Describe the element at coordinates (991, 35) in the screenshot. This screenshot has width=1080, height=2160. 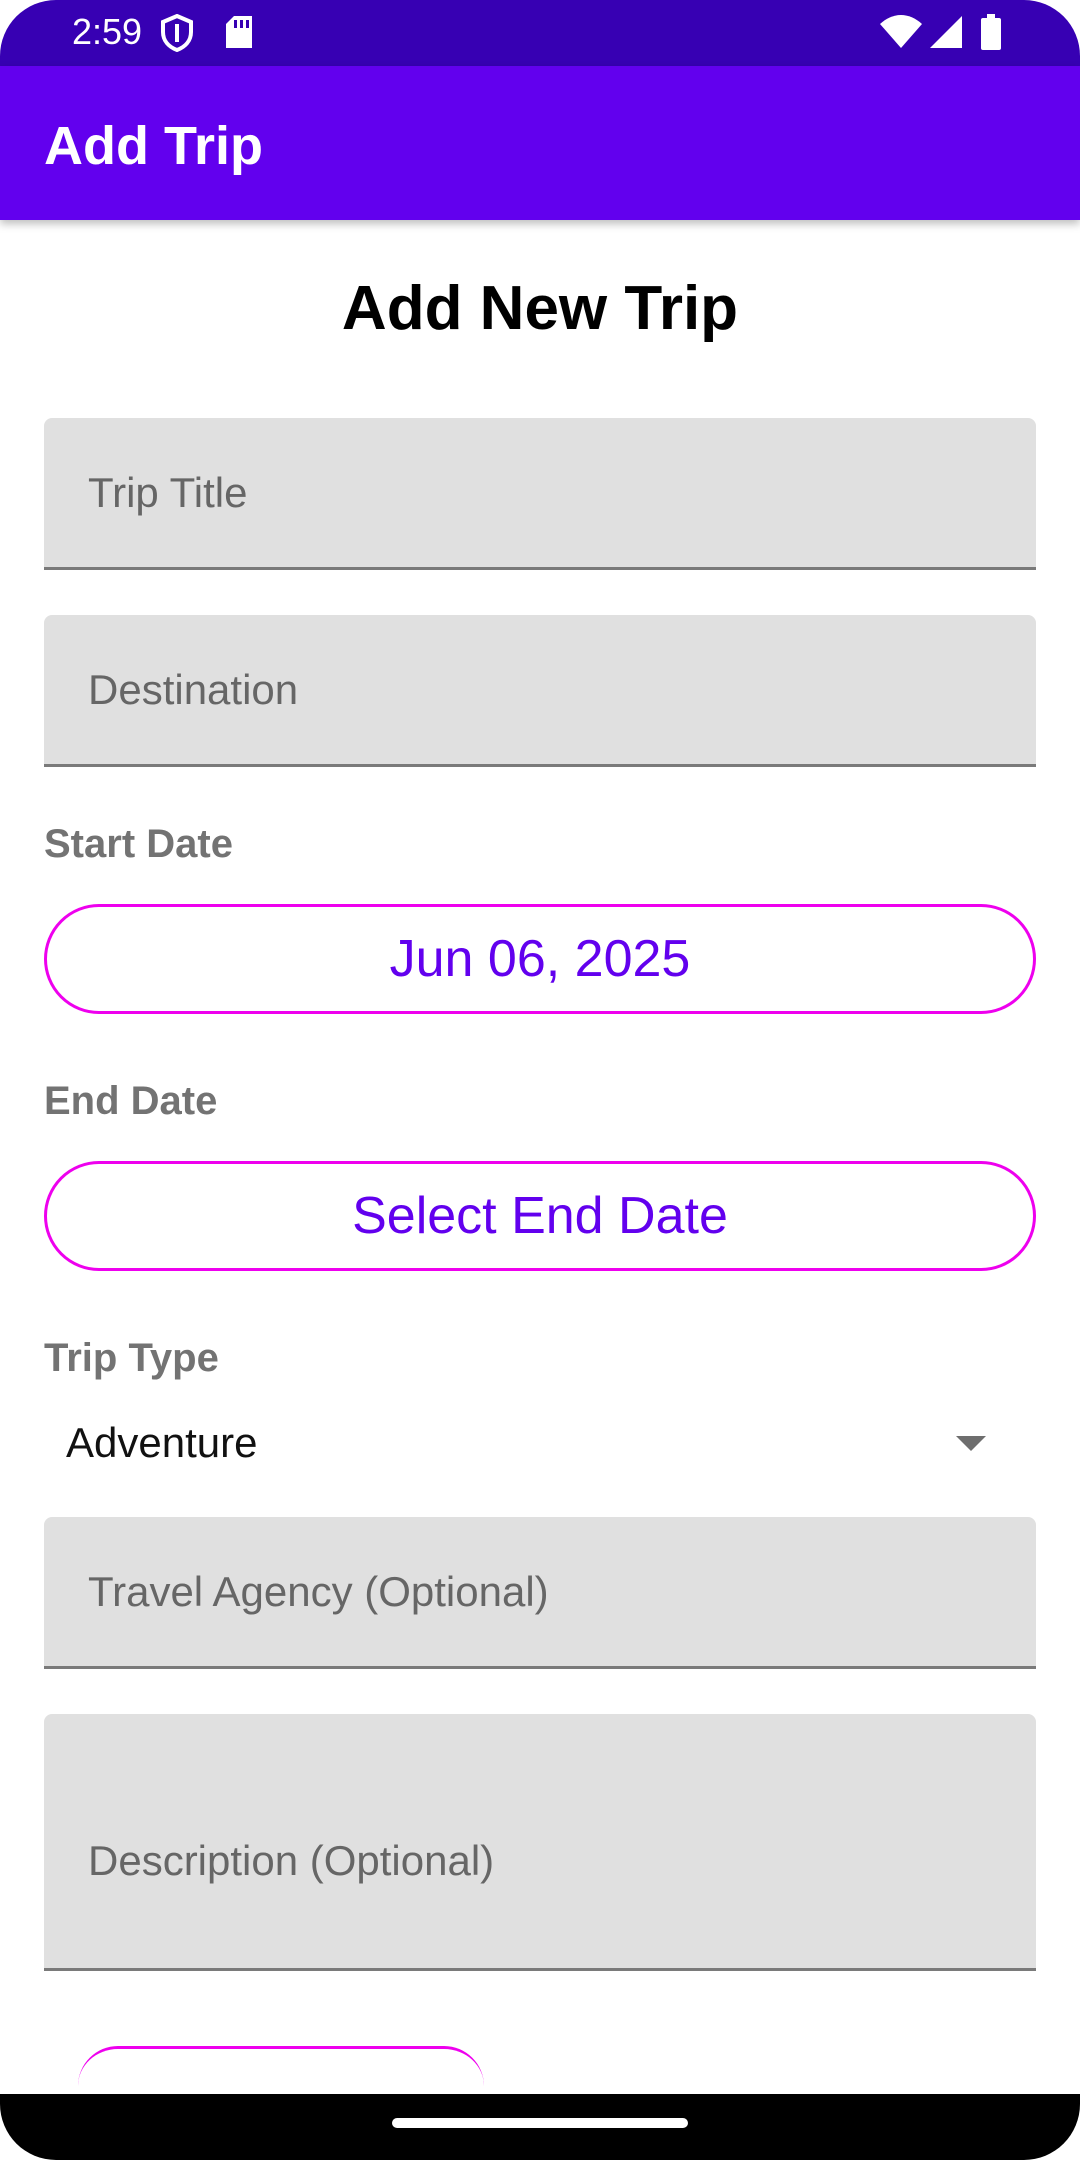
I see `battery-icon` at that location.